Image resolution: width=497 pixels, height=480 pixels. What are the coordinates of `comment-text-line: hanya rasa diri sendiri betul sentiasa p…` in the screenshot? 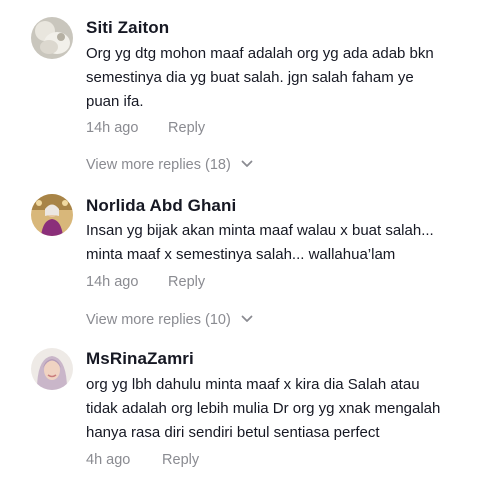 It's located at (233, 432).